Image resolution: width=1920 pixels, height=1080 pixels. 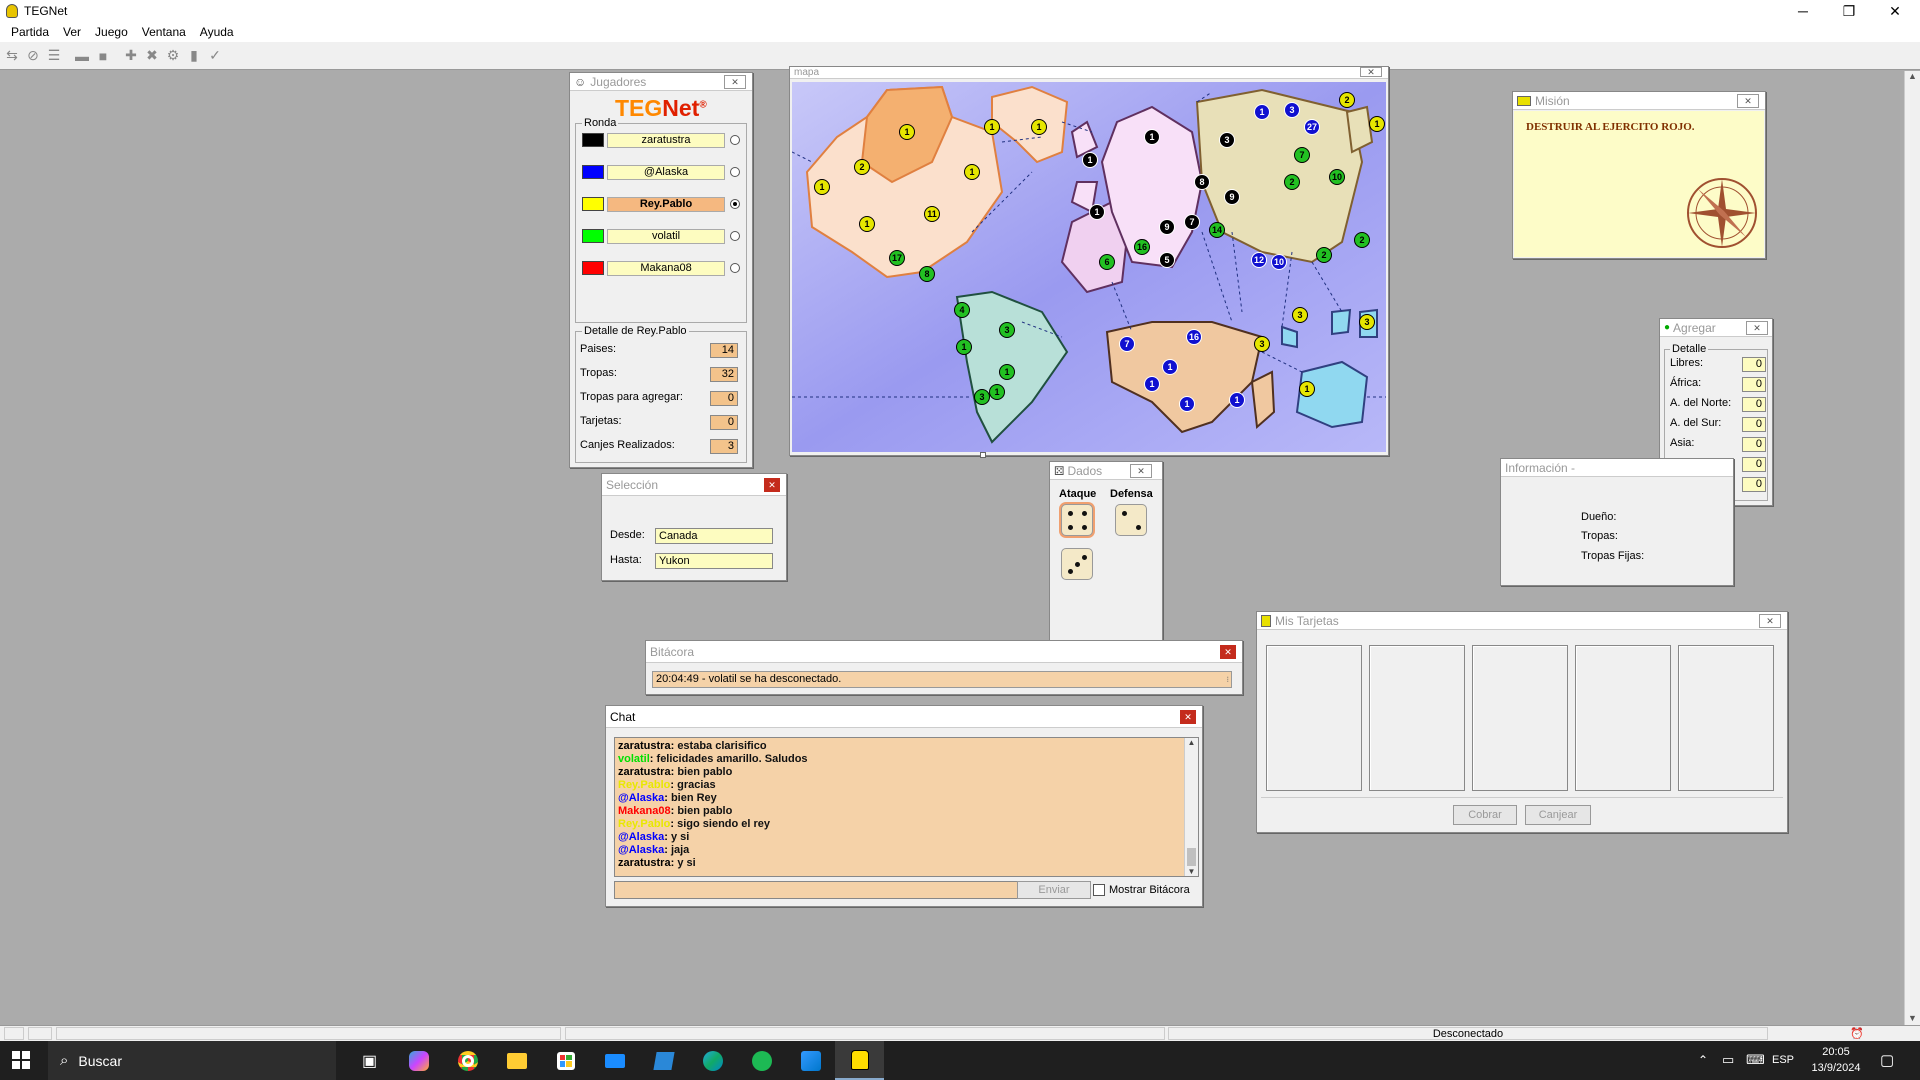 I want to click on cards-icon: ▮, so click(x=194, y=56).